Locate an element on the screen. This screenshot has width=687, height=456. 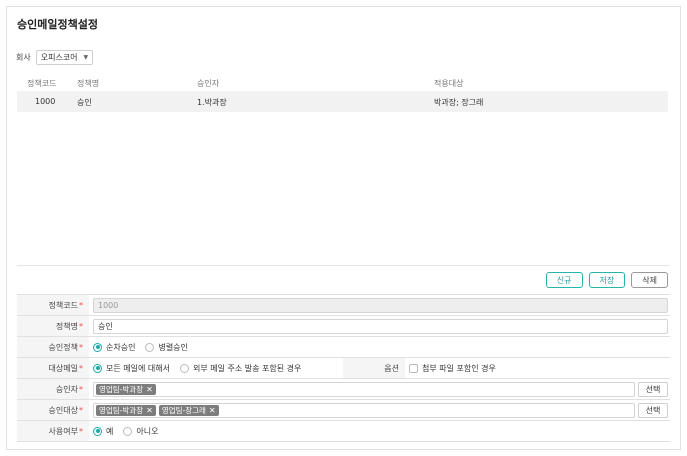
radio-sequential: 순차승인 is located at coordinates (114, 347).